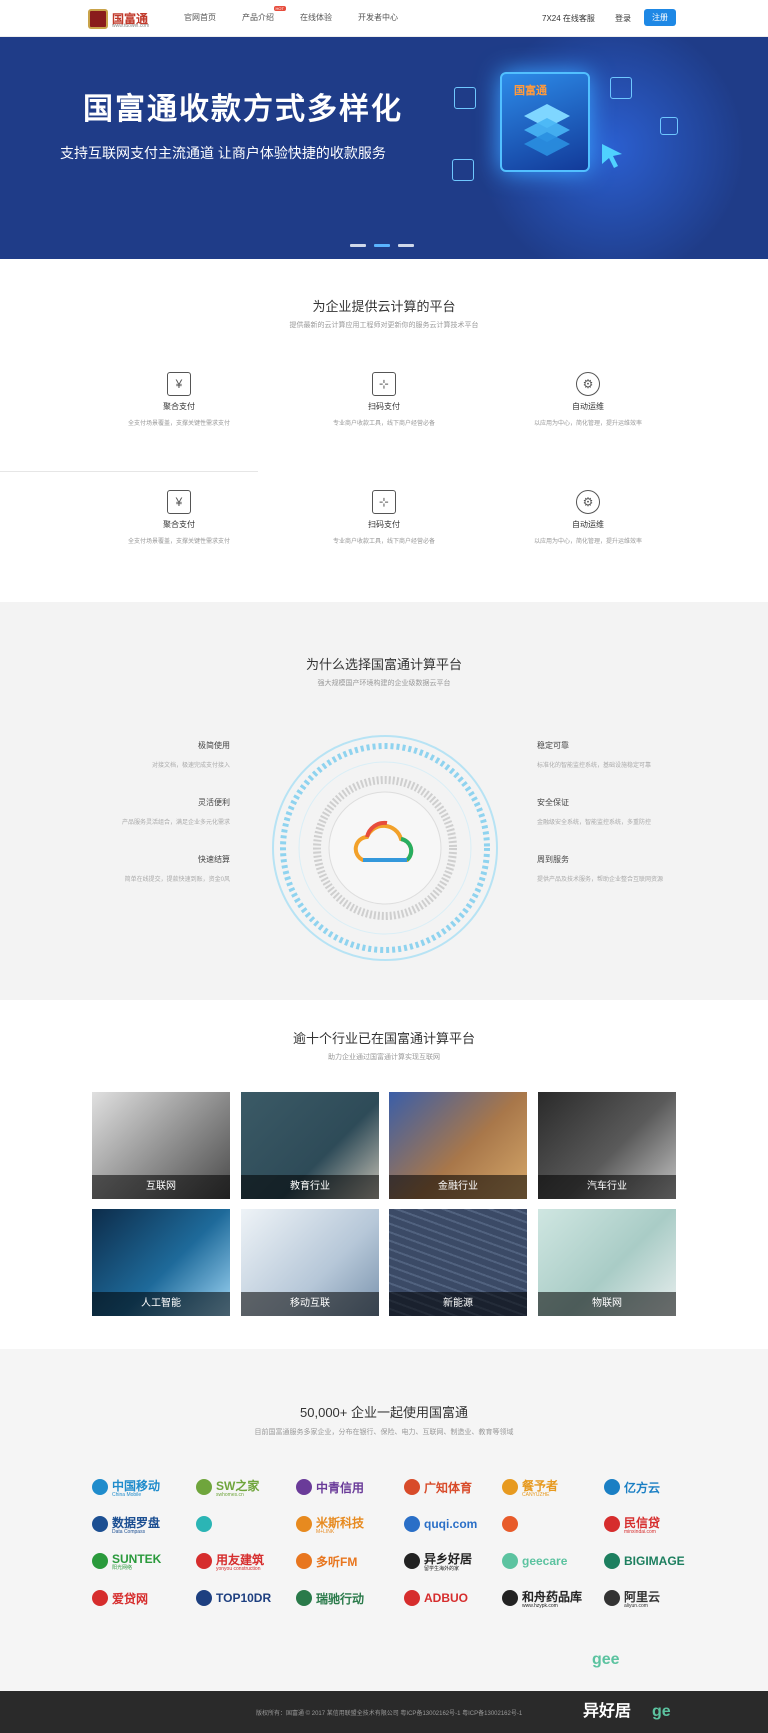 This screenshot has width=768, height=1733. What do you see at coordinates (147, 1598) in the screenshot?
I see `partner-logo: 爱贷网` at bounding box center [147, 1598].